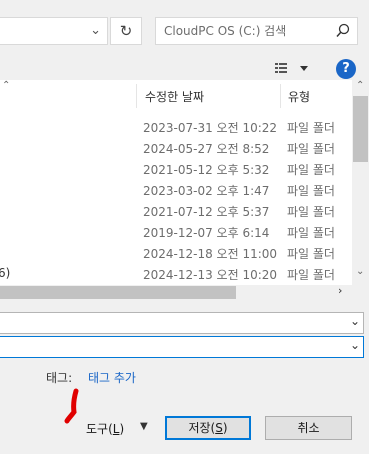 Image resolution: width=369 pixels, height=454 pixels. Describe the element at coordinates (206, 170) in the screenshot. I see `item-modified: 2021-05-12 오후 5:32` at that location.